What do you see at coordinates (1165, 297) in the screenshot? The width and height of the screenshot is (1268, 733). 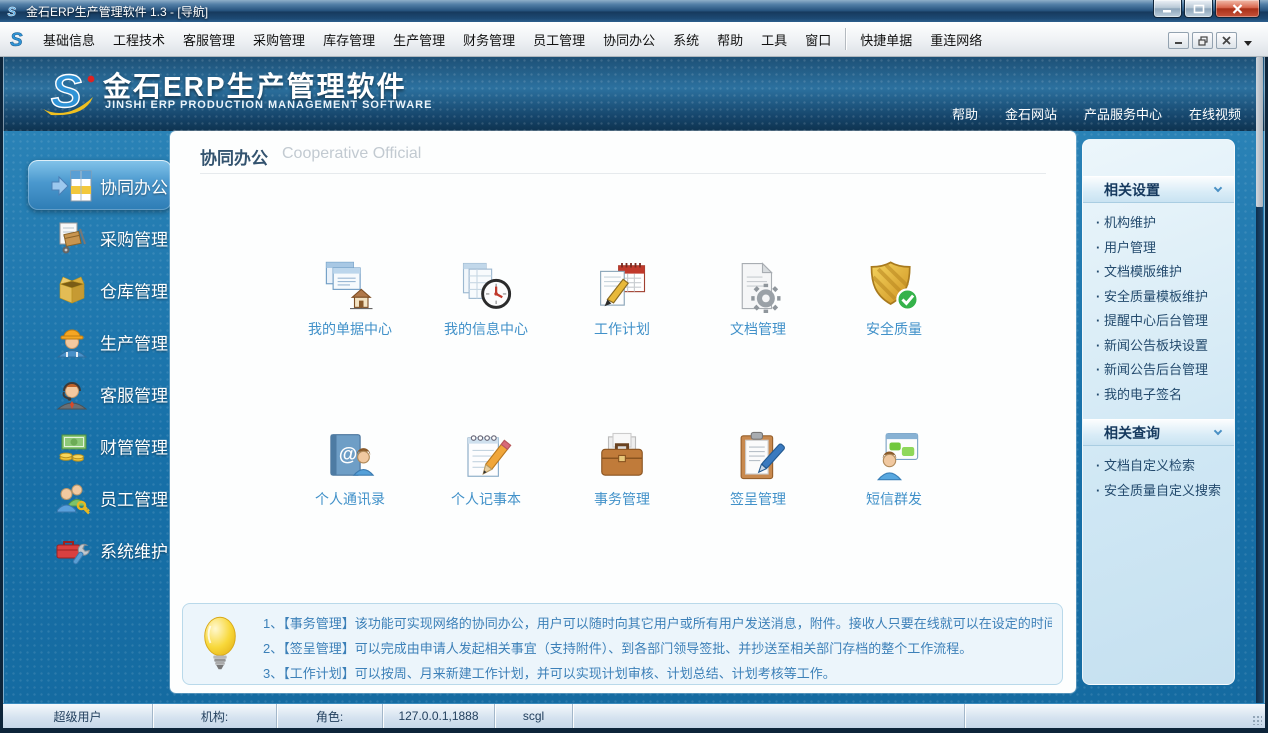 I see `rp-item-safety-template-maintenance: 安全质量模板维护` at bounding box center [1165, 297].